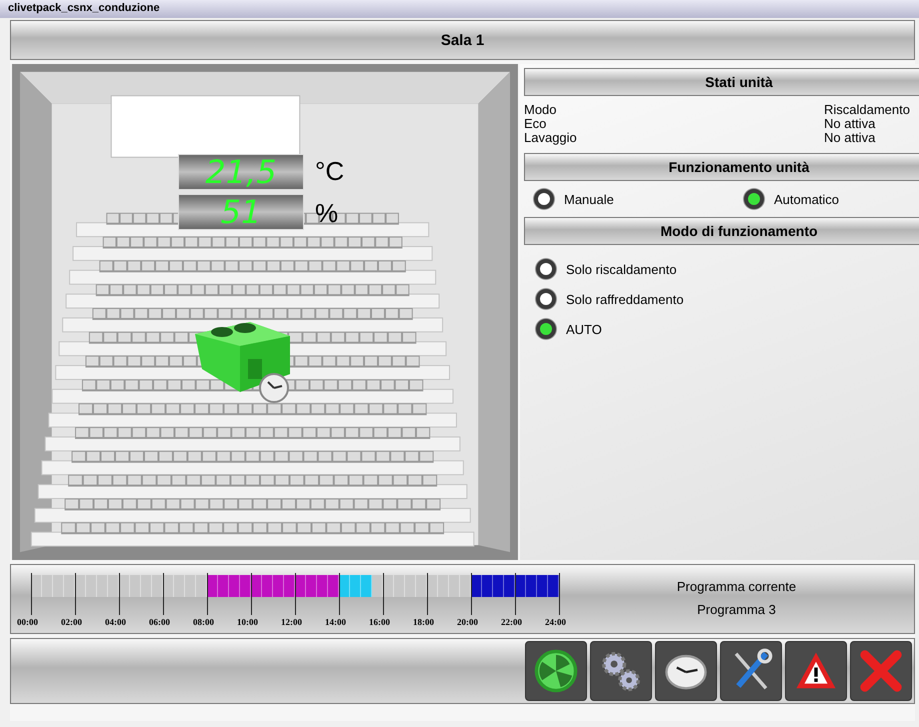 The width and height of the screenshot is (919, 727). I want to click on window-title: clivetpack_csnx_conduzione, so click(459, 9).